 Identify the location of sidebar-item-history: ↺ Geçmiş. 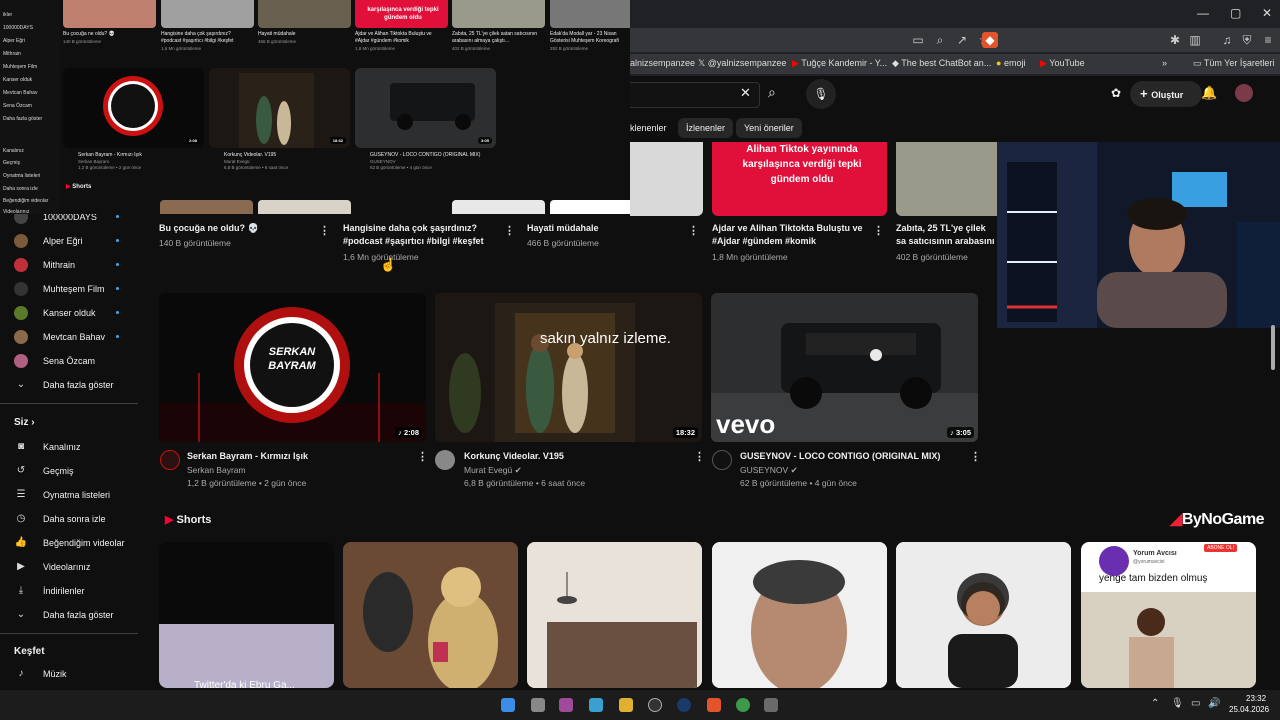
(70, 471).